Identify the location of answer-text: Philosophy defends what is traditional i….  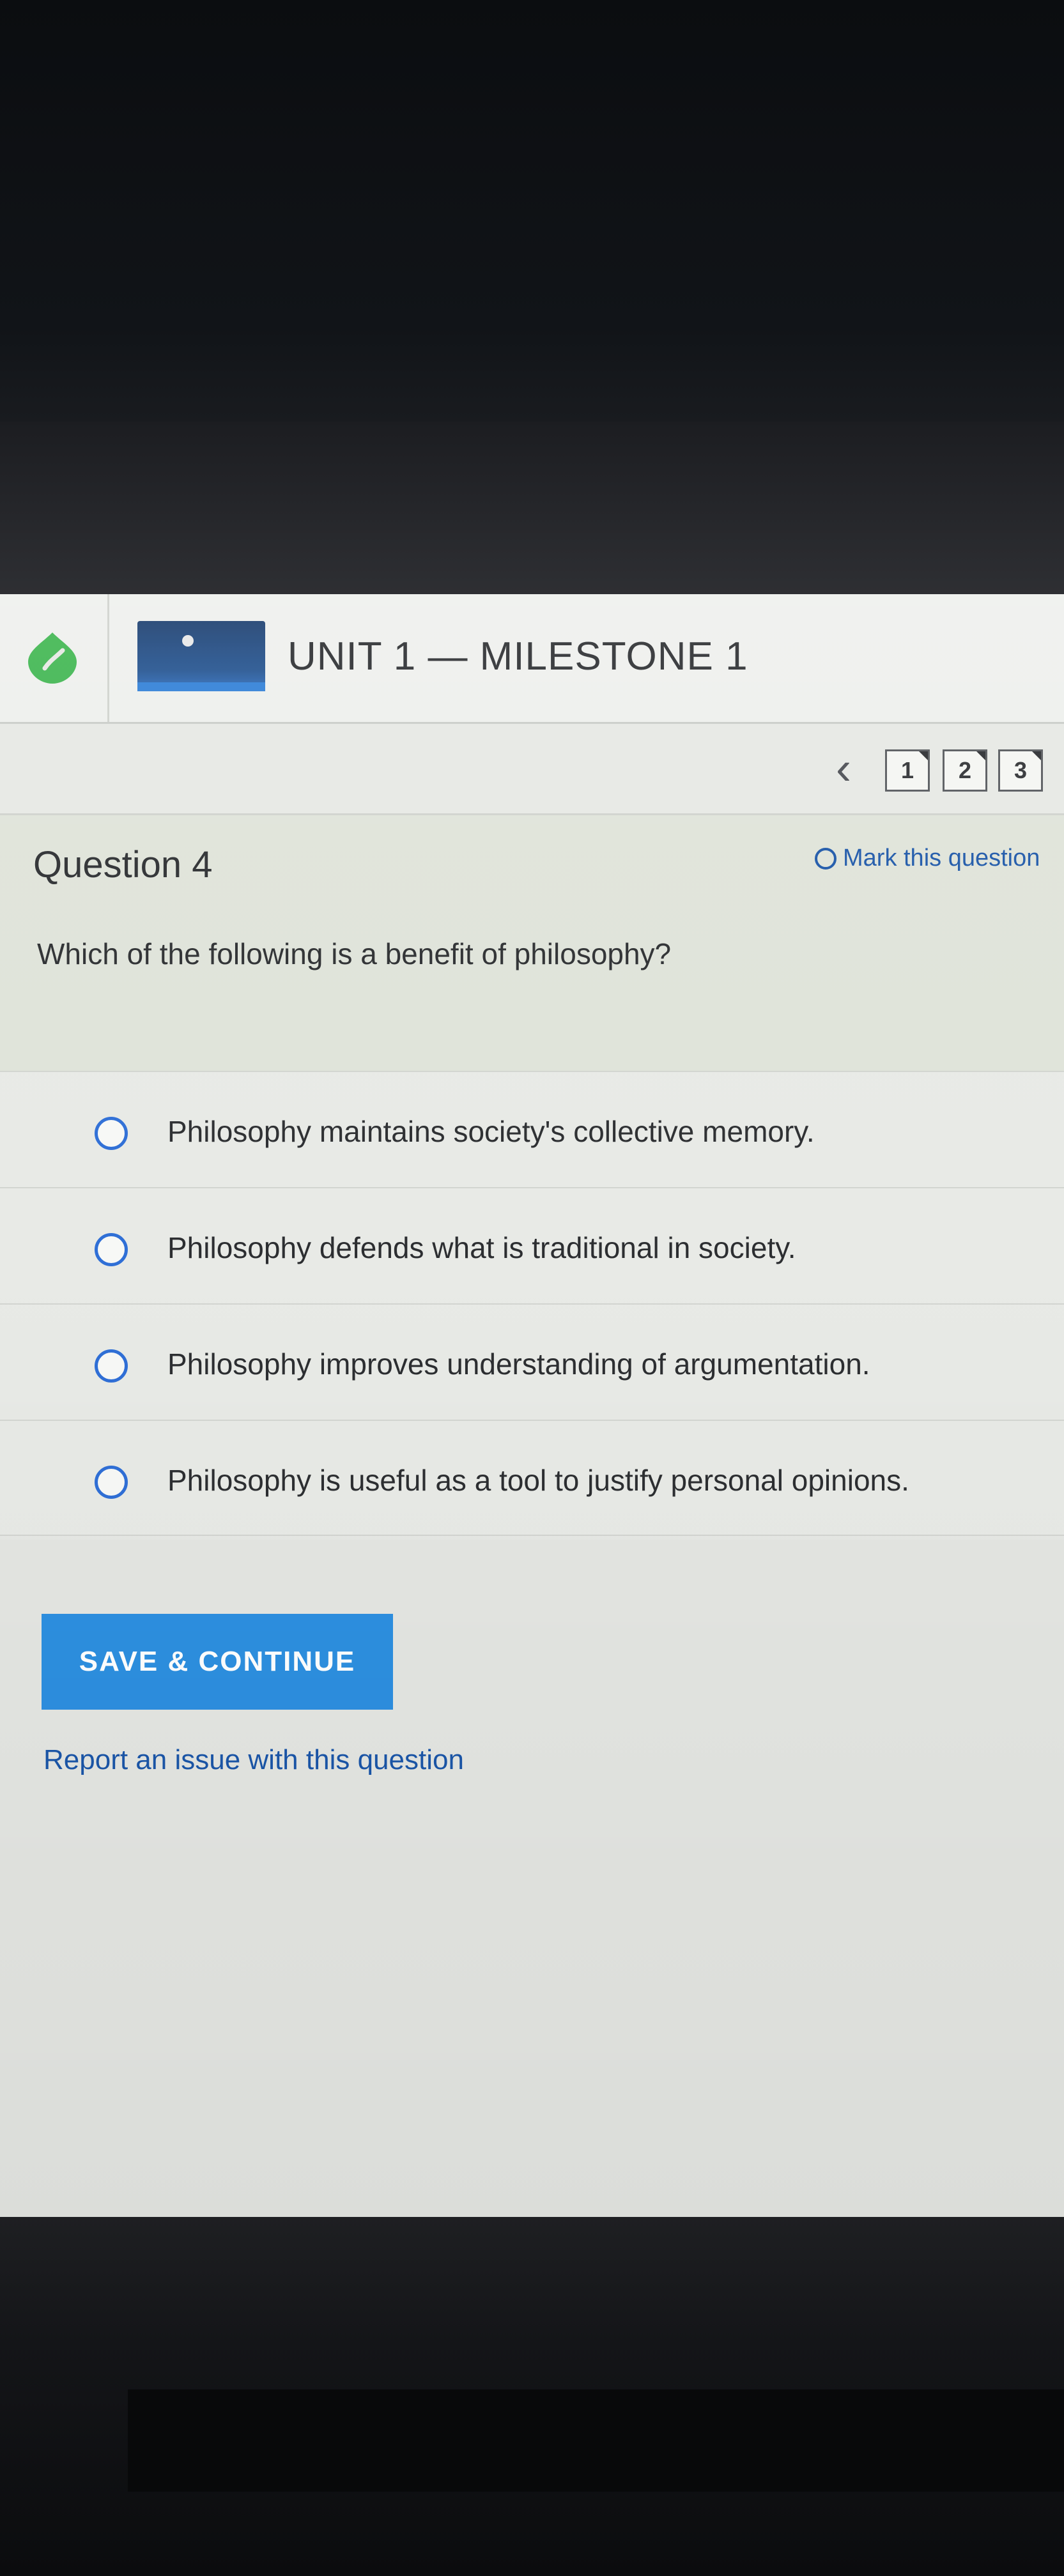
(481, 1247).